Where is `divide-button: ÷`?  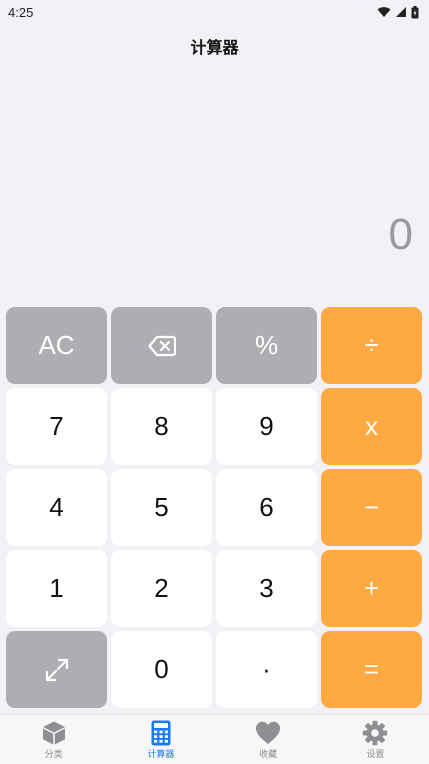
divide-button: ÷ is located at coordinates (371, 345).